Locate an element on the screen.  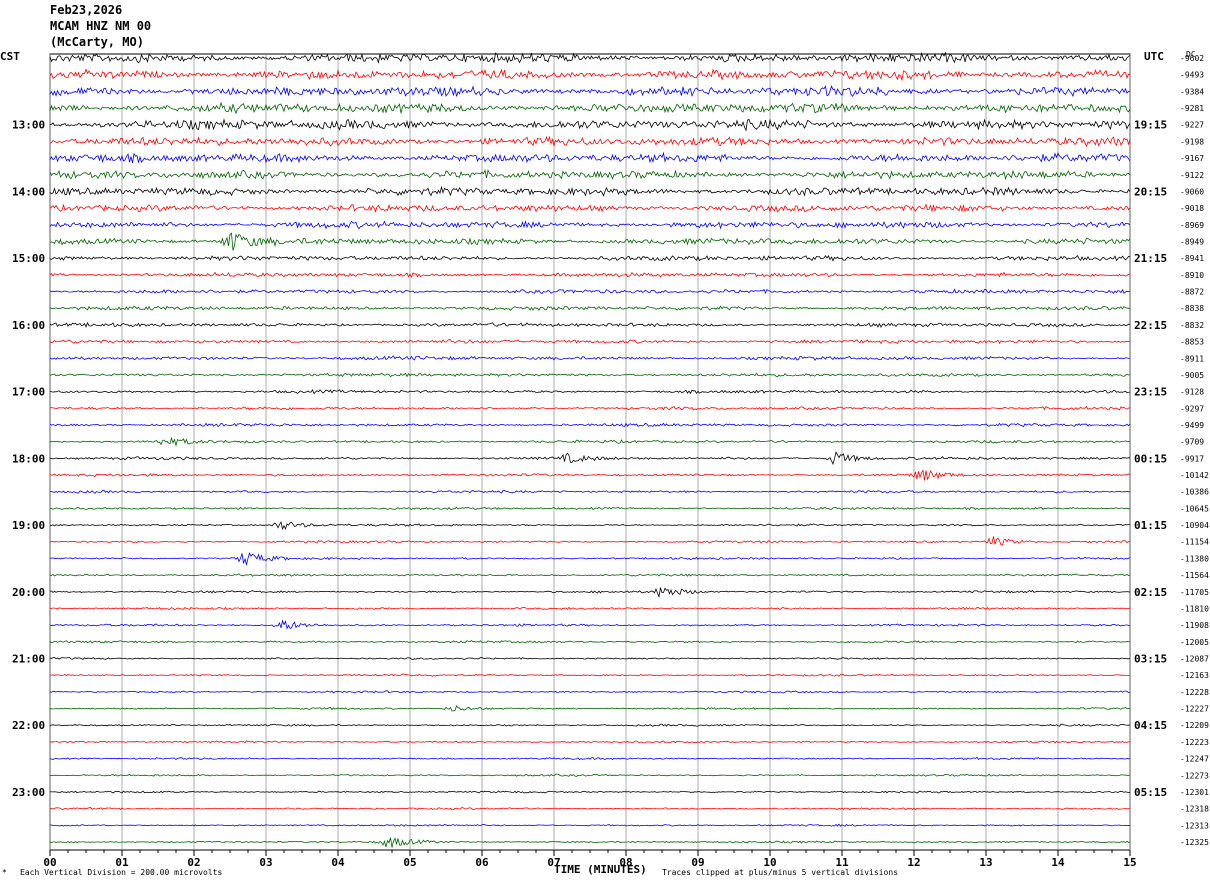
x-tick-label: 05 is located at coordinates (409, 862).